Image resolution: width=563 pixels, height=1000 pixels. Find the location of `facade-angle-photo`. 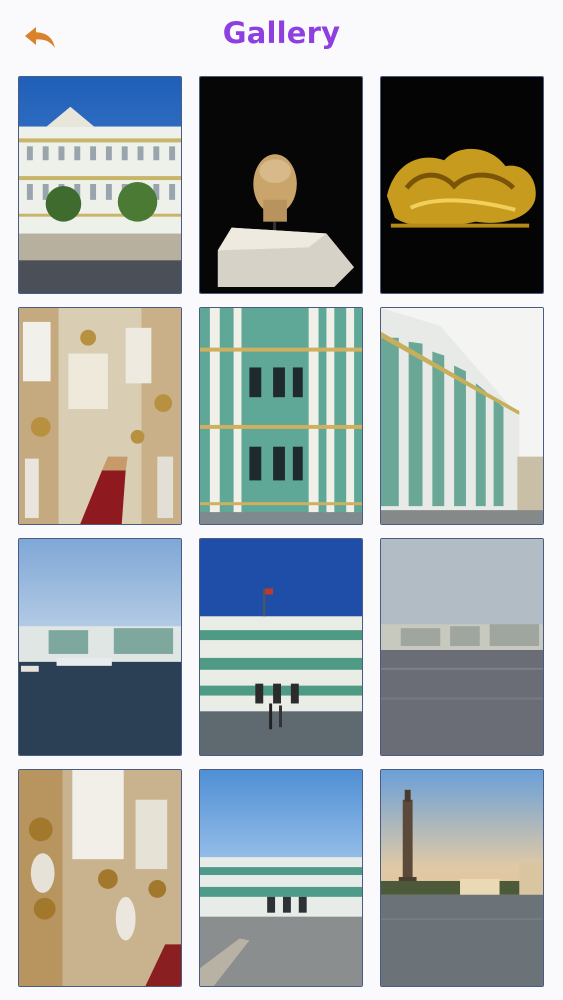

facade-angle-photo is located at coordinates (462, 416).